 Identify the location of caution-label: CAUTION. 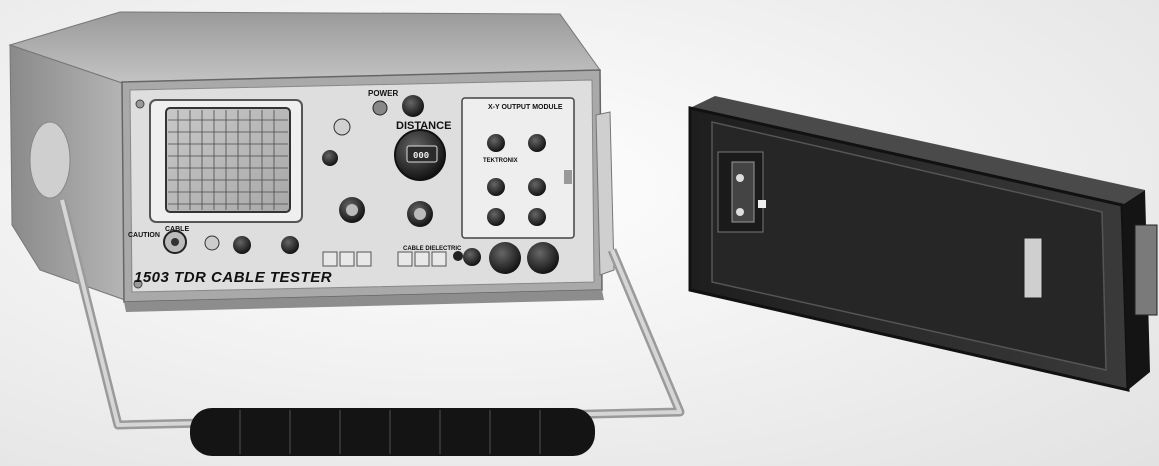
(144, 235).